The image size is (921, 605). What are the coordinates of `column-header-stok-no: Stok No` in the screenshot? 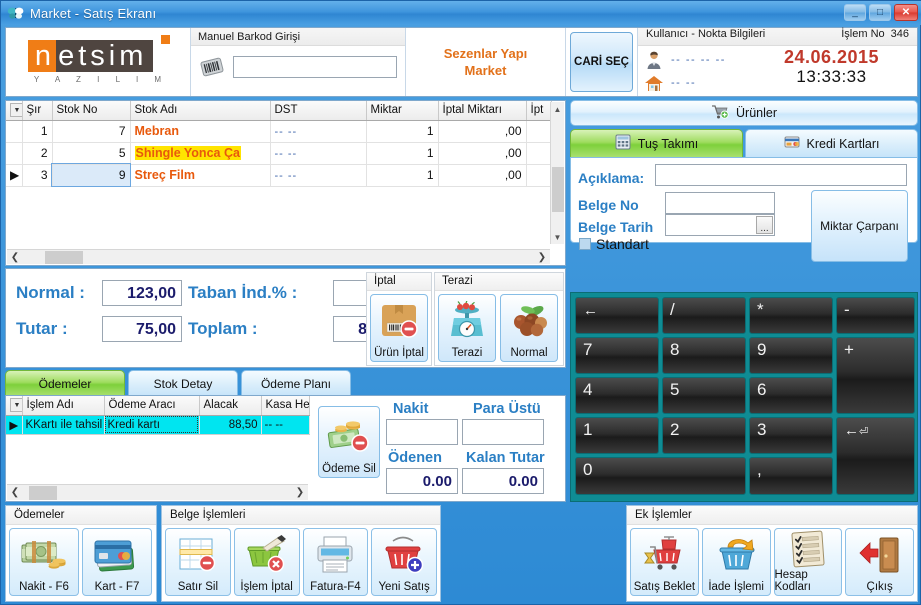 It's located at (91, 111).